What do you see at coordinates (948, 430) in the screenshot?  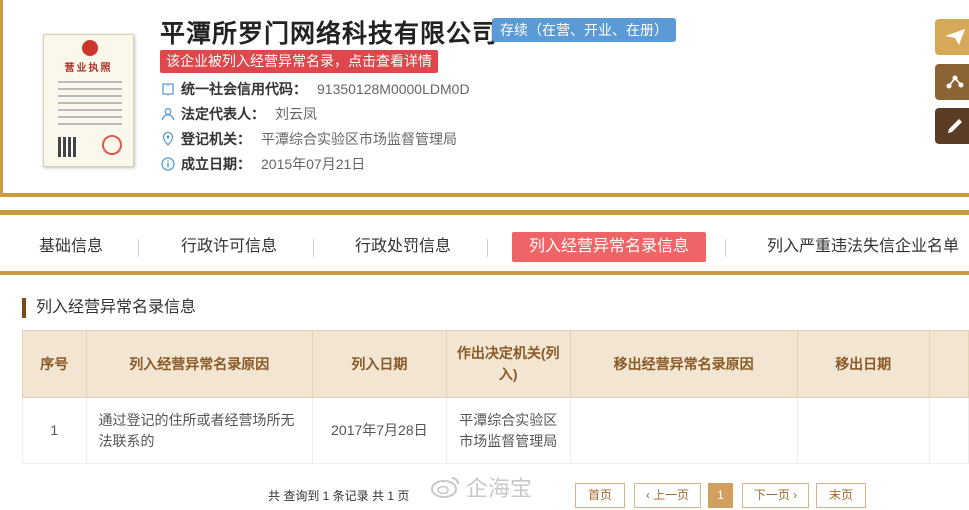 I see `cell-overflow` at bounding box center [948, 430].